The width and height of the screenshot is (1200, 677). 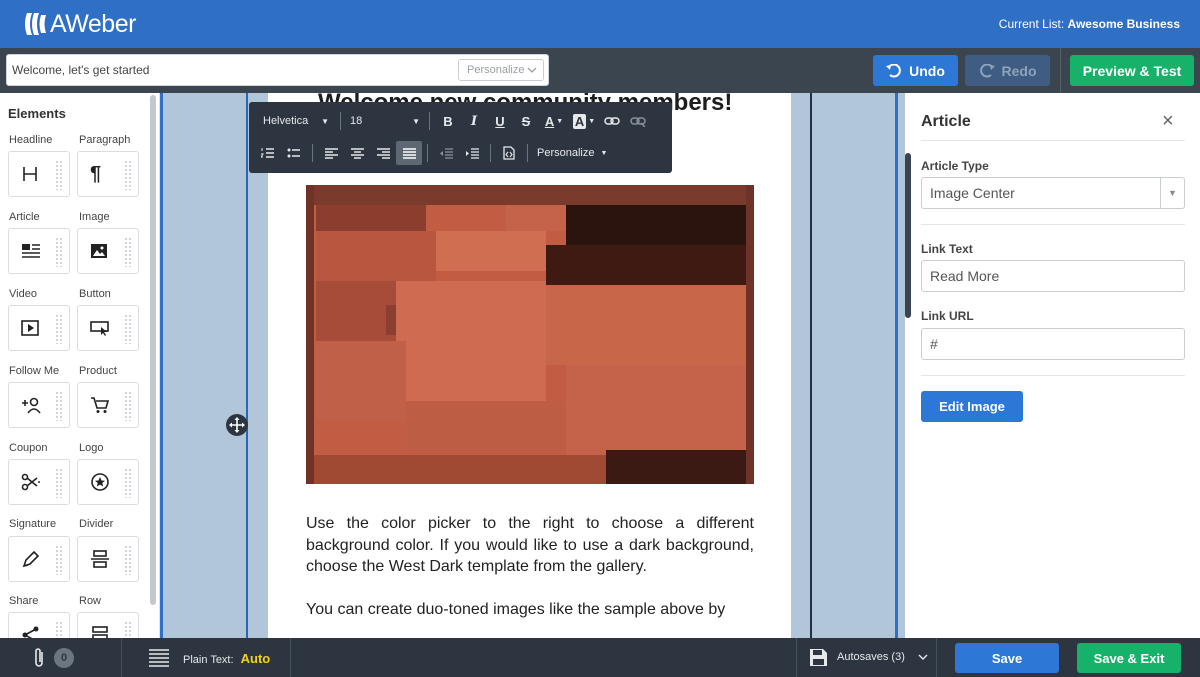 I want to click on move-icon, so click(x=237, y=425).